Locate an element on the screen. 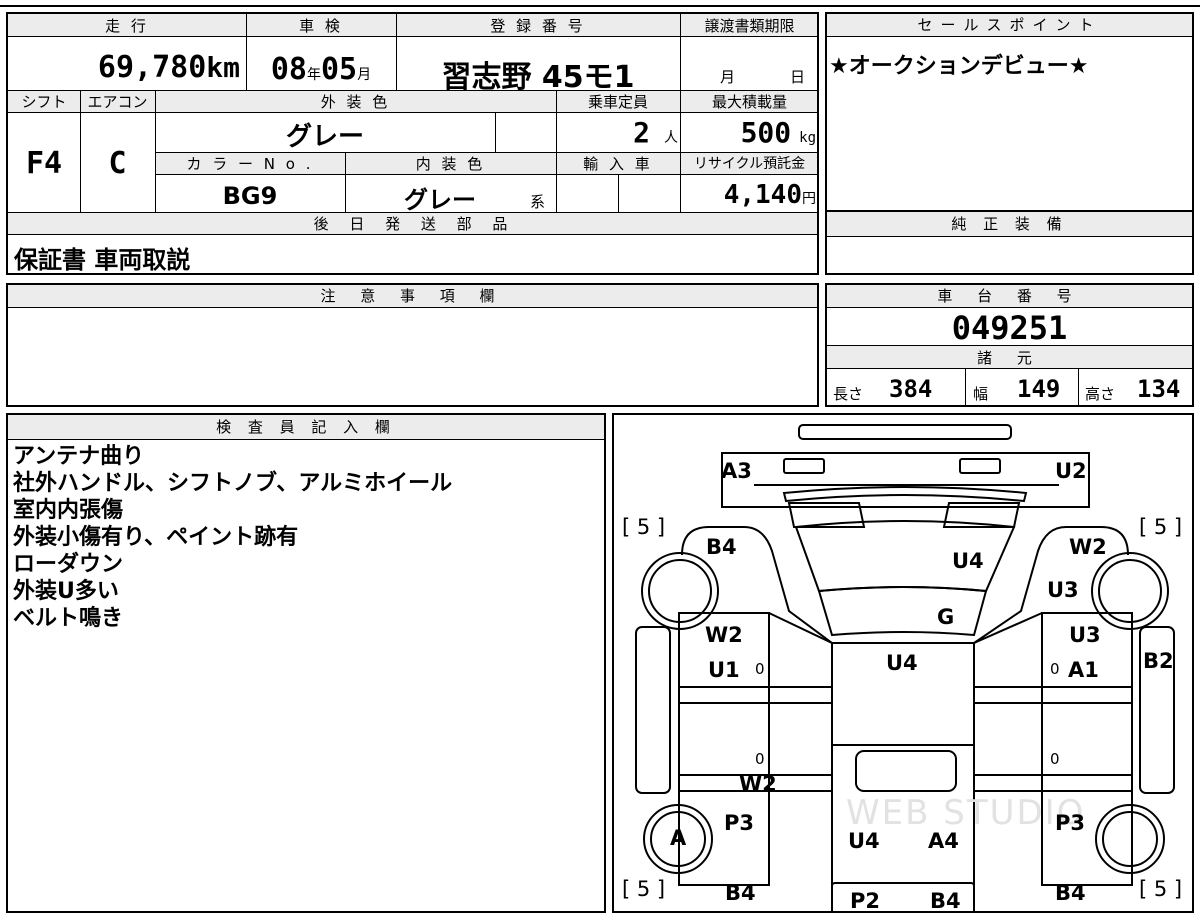 The image size is (1200, 913). shift-value: F4 is located at coordinates (44, 163).